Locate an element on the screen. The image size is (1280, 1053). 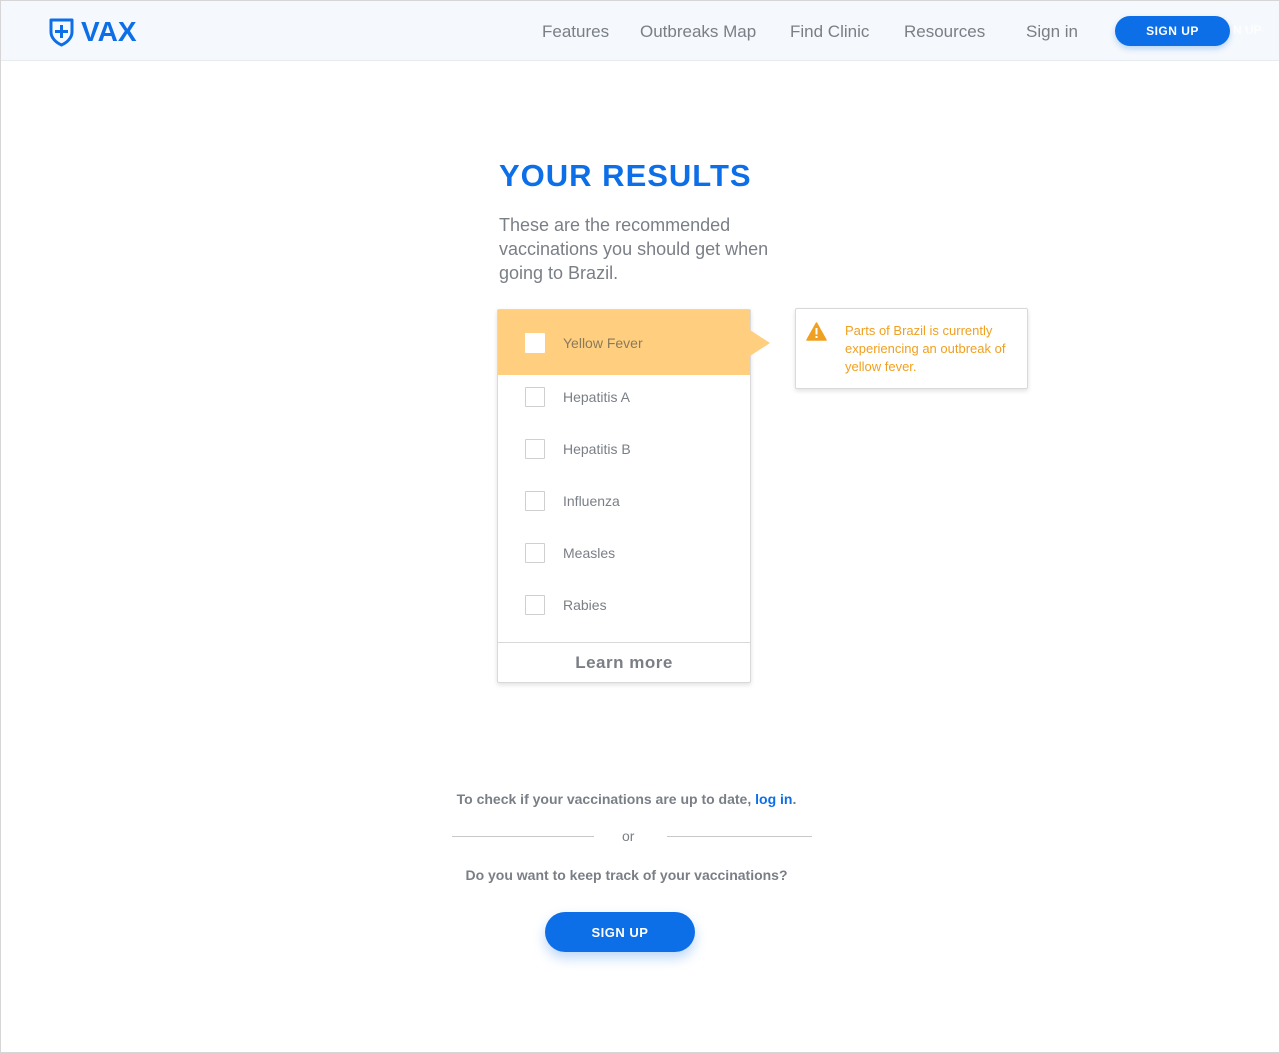
highlight-arrow-pointer is located at coordinates (760, 343).